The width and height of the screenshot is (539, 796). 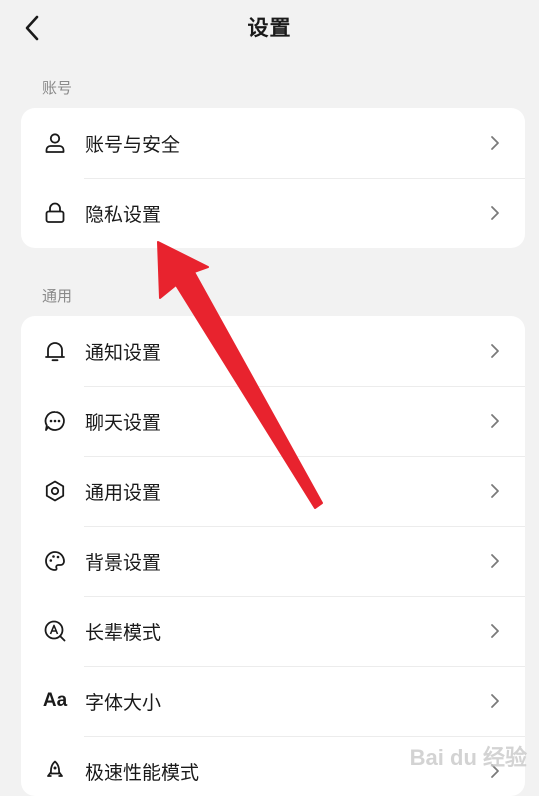 I want to click on settings-item-background: 背景设置, so click(x=273, y=561).